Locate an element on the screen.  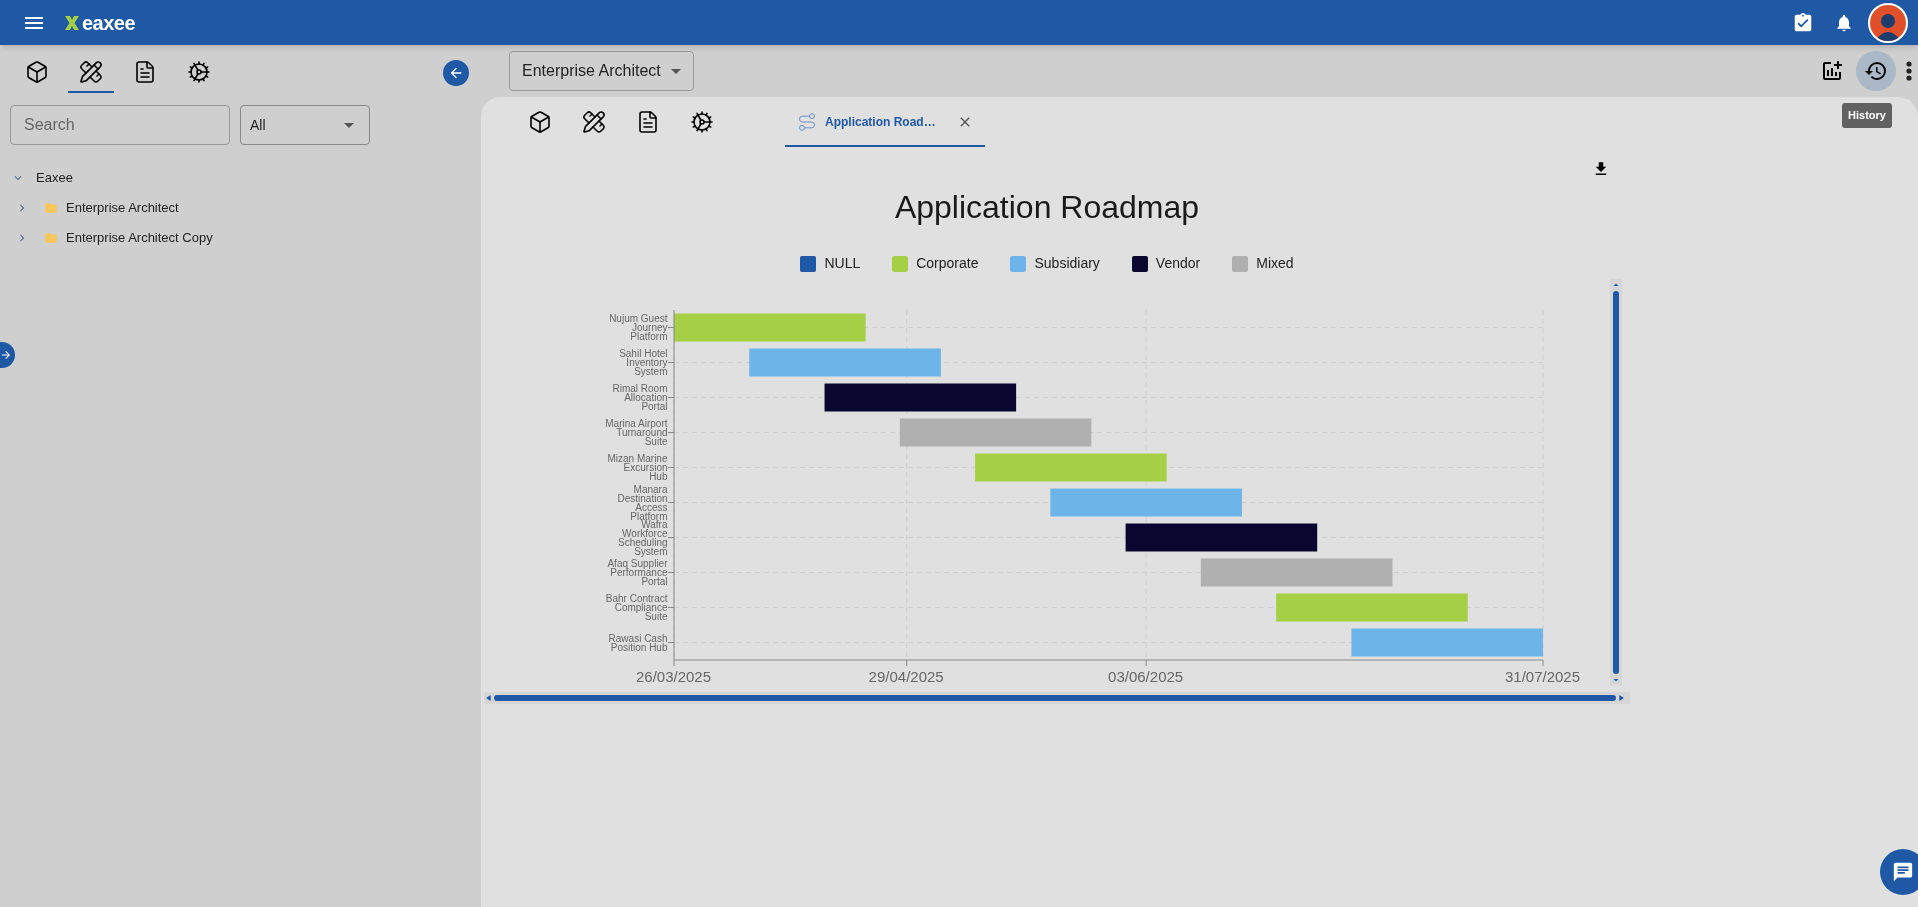
axis-label: Sahil Hotel Inventory System is located at coordinates (643, 362).